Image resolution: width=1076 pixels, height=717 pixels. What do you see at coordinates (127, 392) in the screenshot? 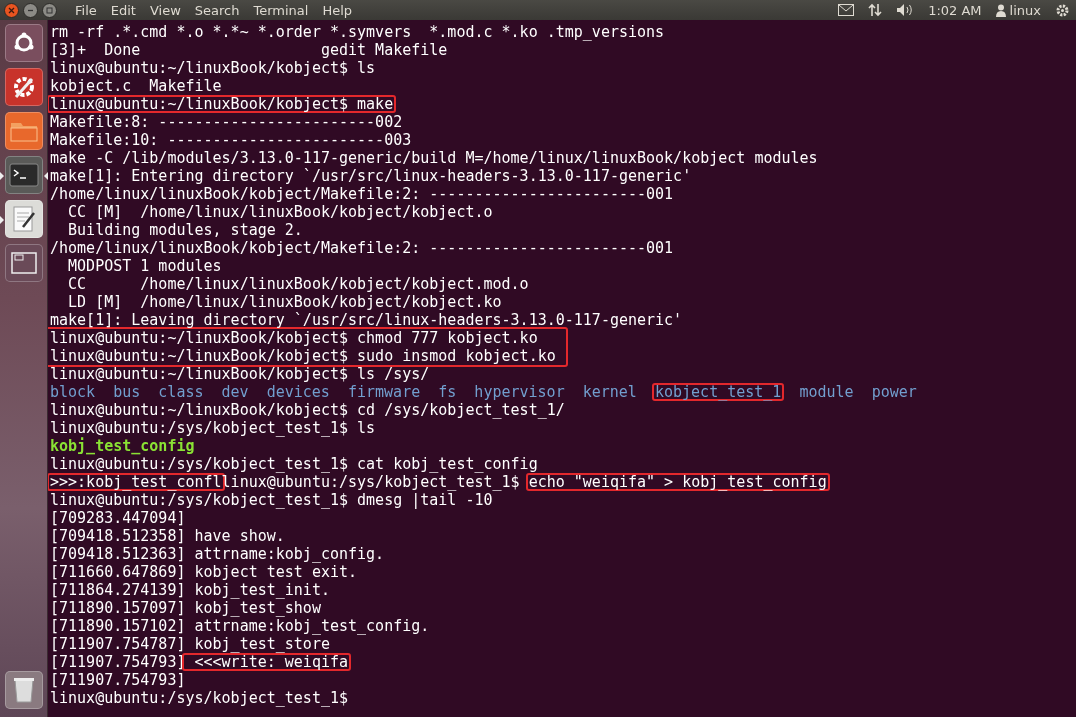
I see `directory-name: bus` at bounding box center [127, 392].